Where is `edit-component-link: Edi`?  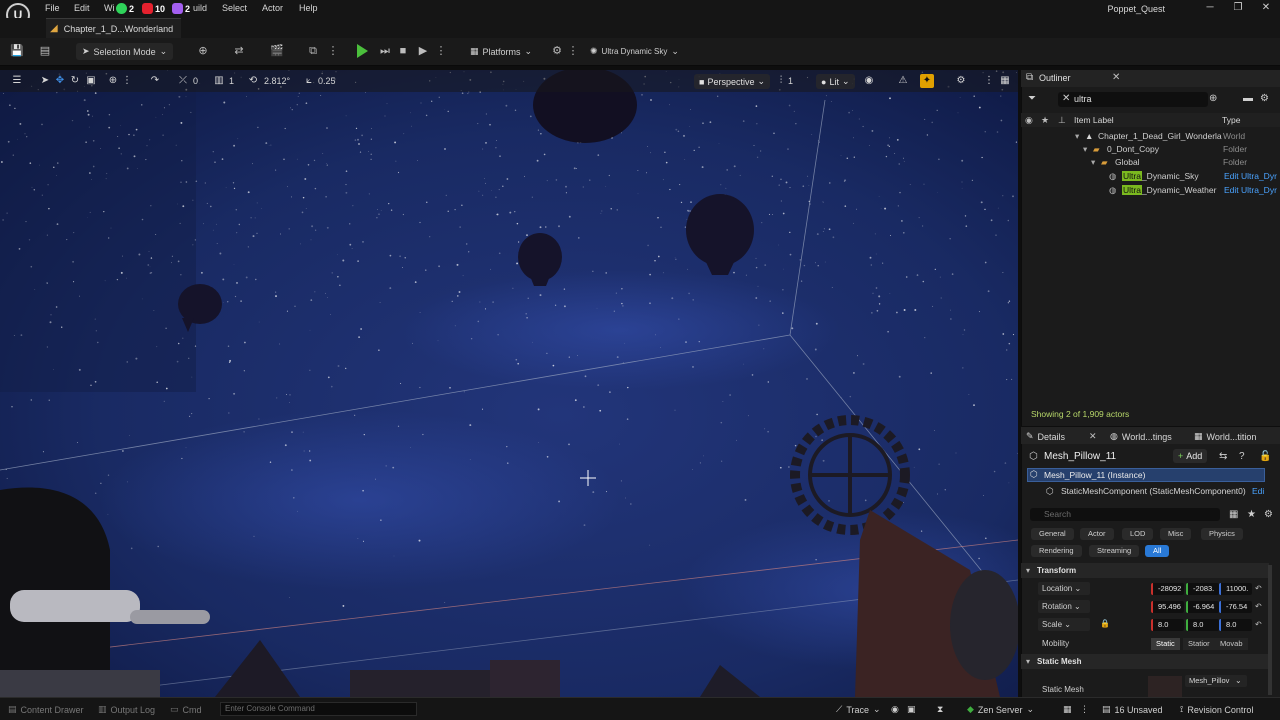 edit-component-link: Edi is located at coordinates (1258, 491).